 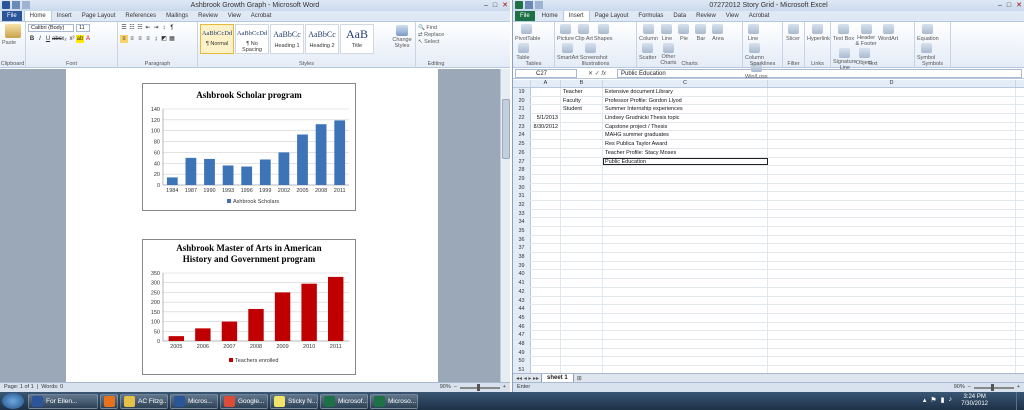 What do you see at coordinates (522, 187) in the screenshot?
I see `row-header: 30` at bounding box center [522, 187].